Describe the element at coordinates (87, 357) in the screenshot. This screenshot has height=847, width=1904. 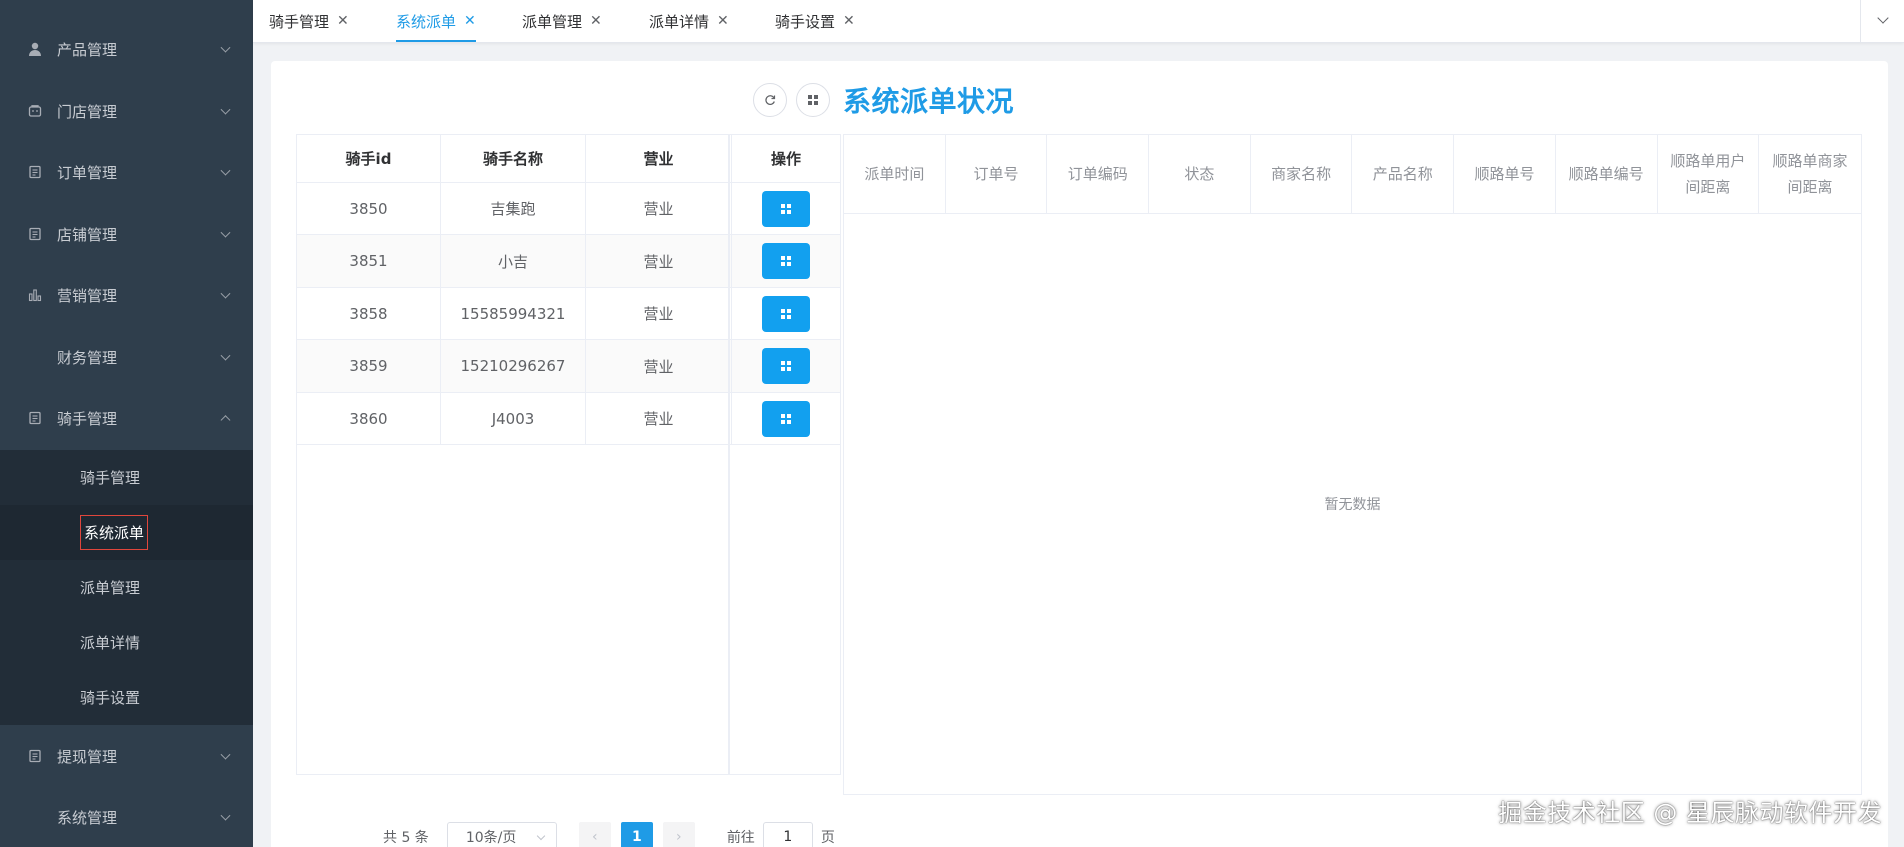
I see `menu-label: 财务管理` at that location.